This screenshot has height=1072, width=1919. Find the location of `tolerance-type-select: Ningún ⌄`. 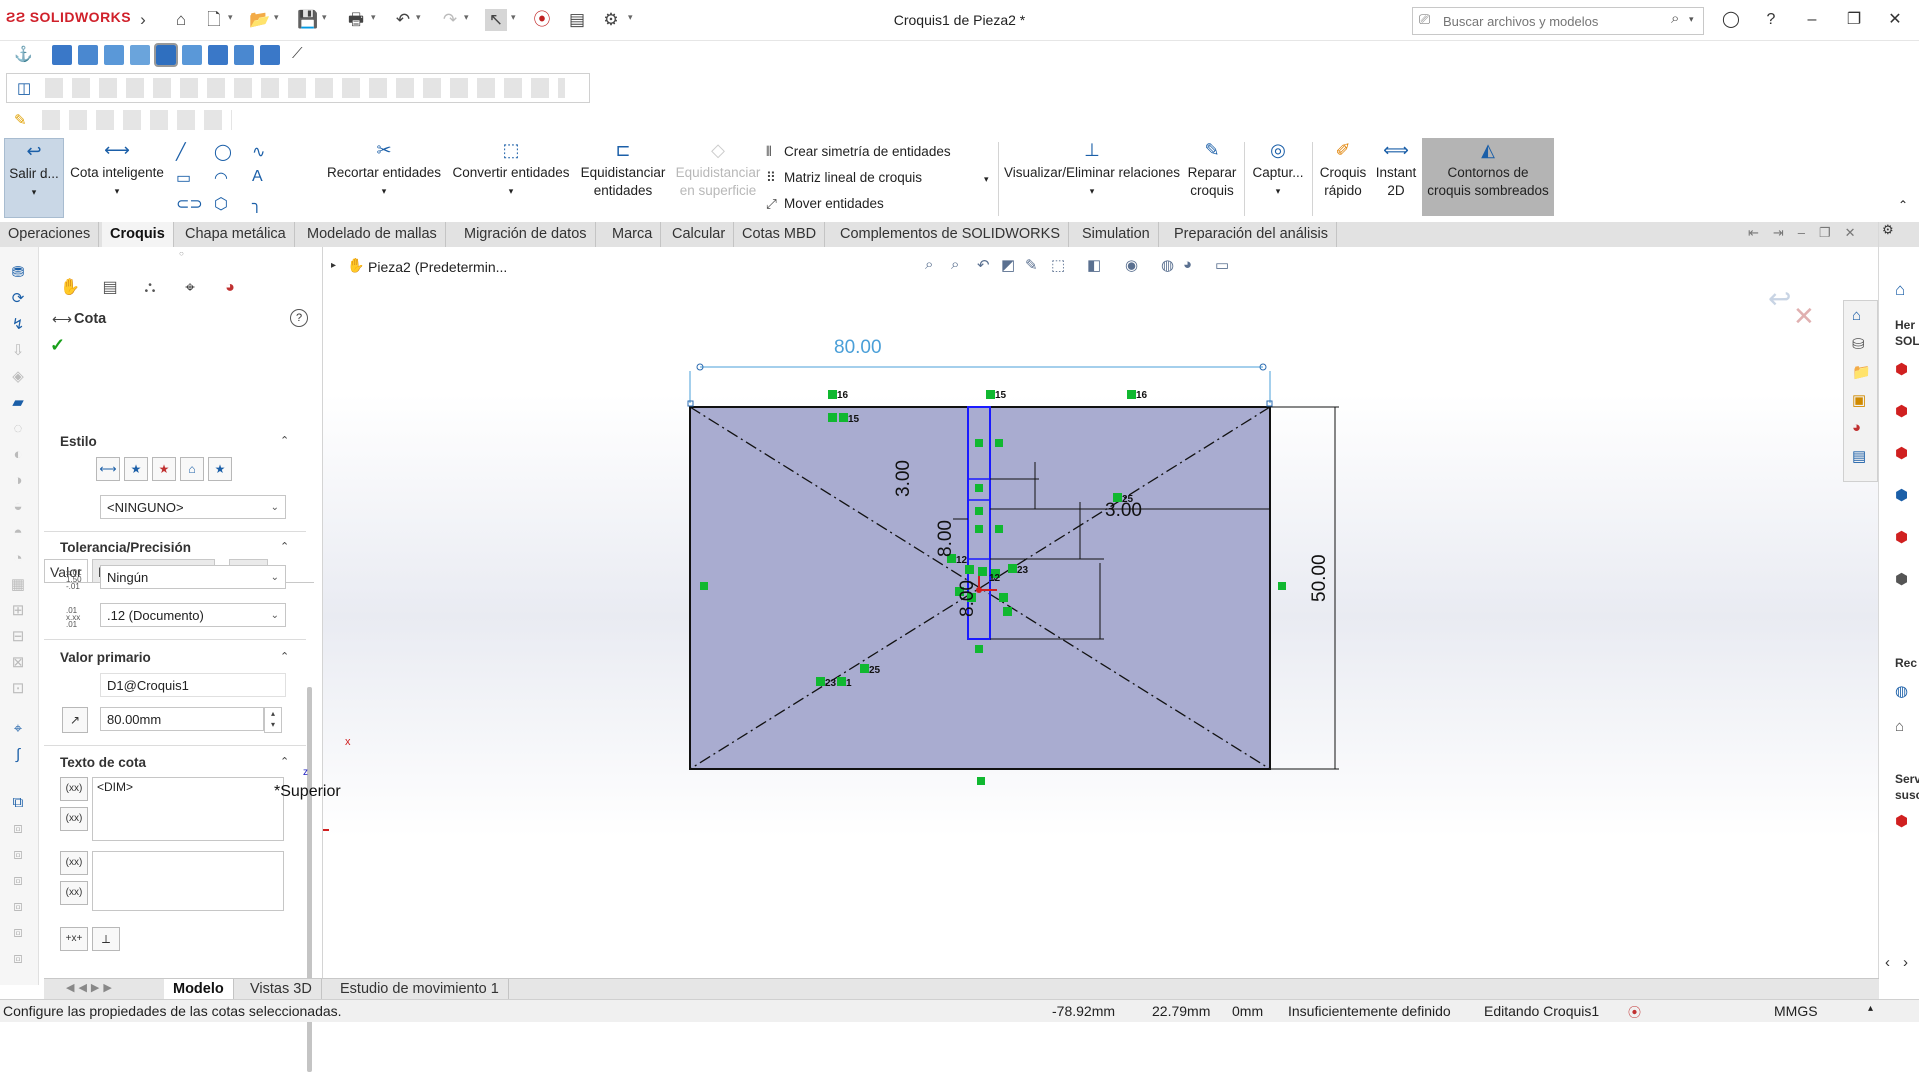

tolerance-type-select: Ningún ⌄ is located at coordinates (193, 577).